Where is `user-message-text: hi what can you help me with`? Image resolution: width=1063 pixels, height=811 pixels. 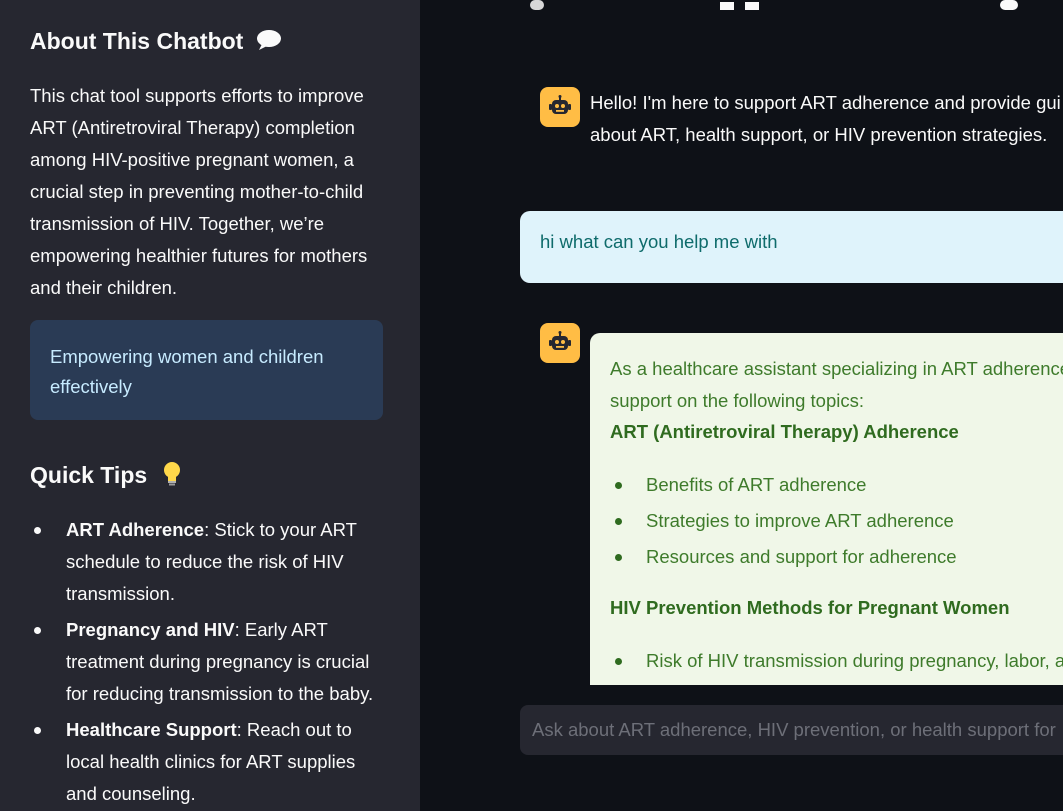 user-message-text: hi what can you help me with is located at coordinates (659, 241).